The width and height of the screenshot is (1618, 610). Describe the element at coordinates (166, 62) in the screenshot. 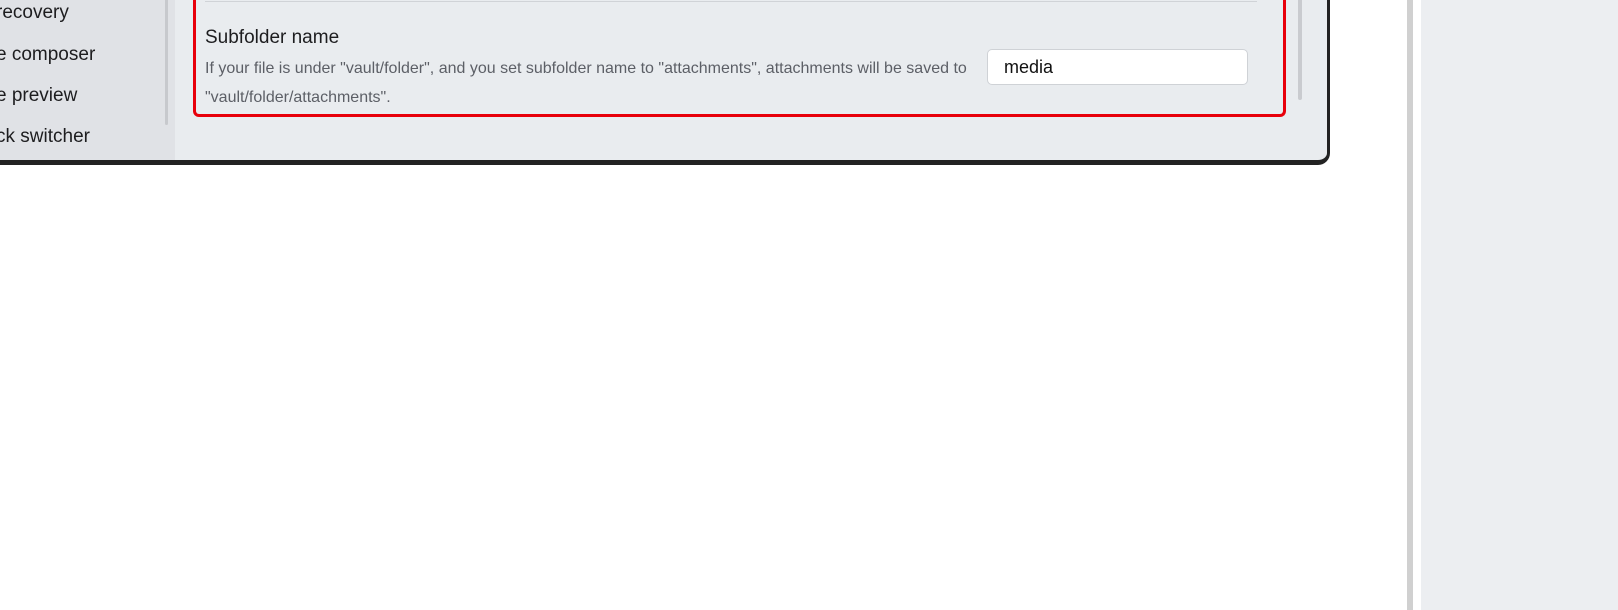

I see `sidebar-scrollbar` at that location.